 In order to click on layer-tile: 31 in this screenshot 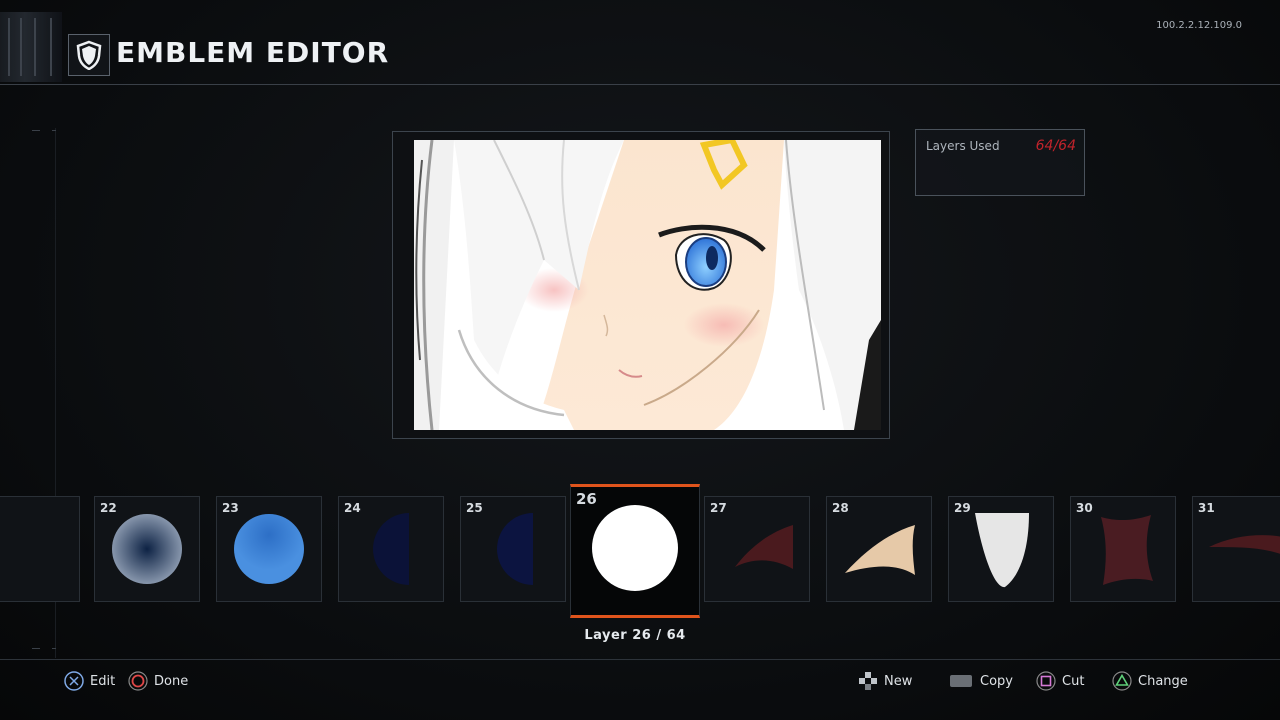, I will do `click(1236, 549)`.